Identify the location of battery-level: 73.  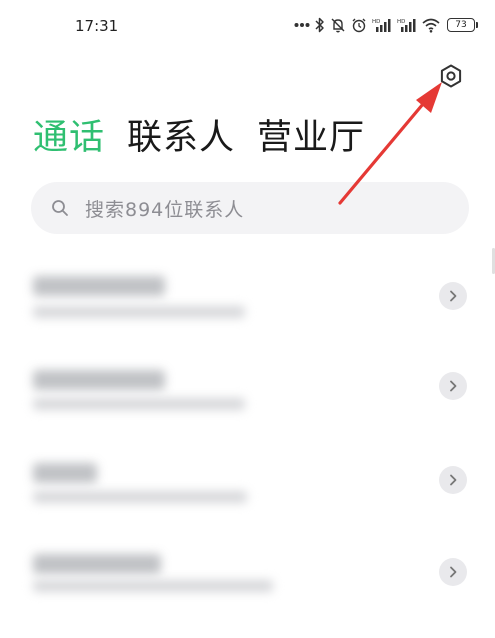
(461, 25).